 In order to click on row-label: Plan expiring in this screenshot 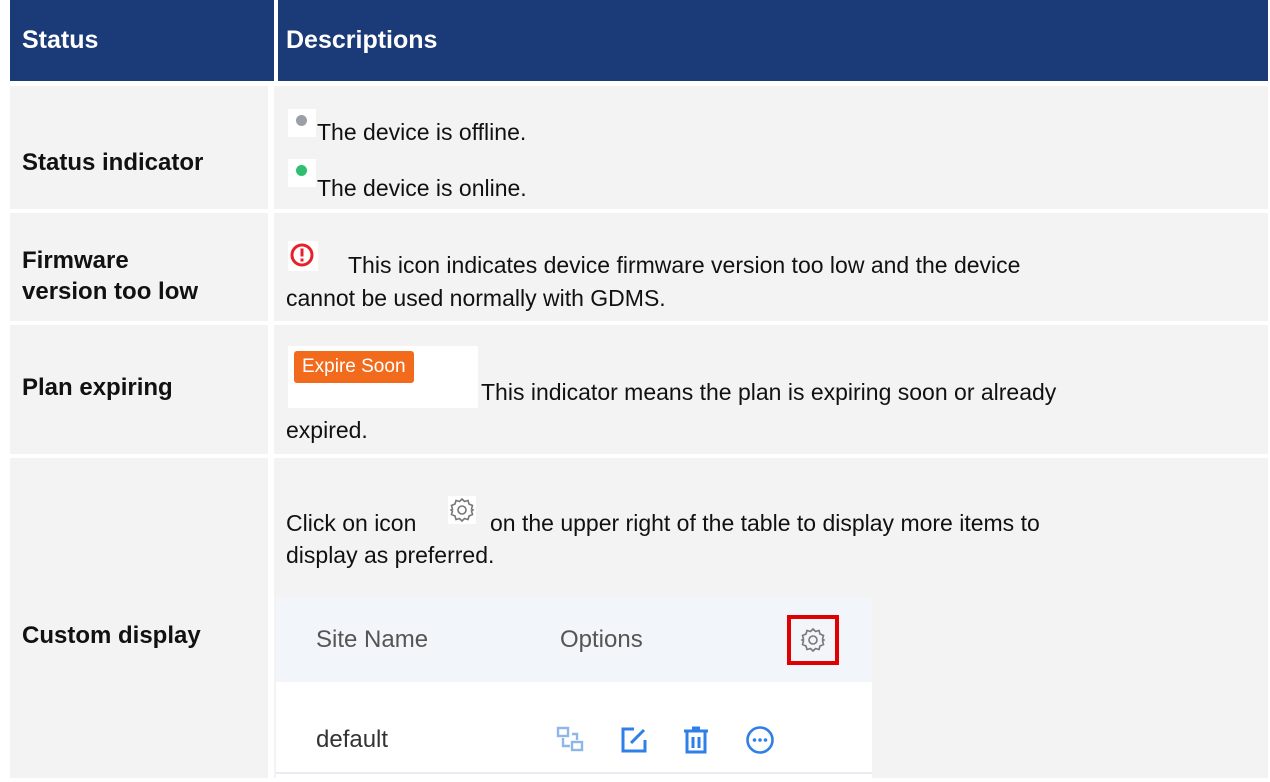, I will do `click(97, 387)`.